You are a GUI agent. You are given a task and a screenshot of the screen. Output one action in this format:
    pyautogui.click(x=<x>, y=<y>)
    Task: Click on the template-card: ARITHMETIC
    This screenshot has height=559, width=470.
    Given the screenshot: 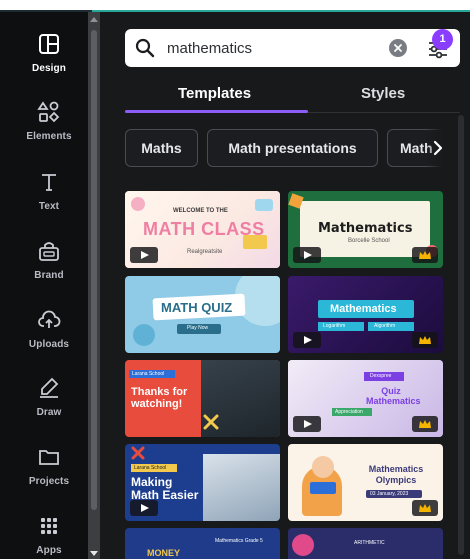 What is the action you would take?
    pyautogui.click(x=365, y=543)
    